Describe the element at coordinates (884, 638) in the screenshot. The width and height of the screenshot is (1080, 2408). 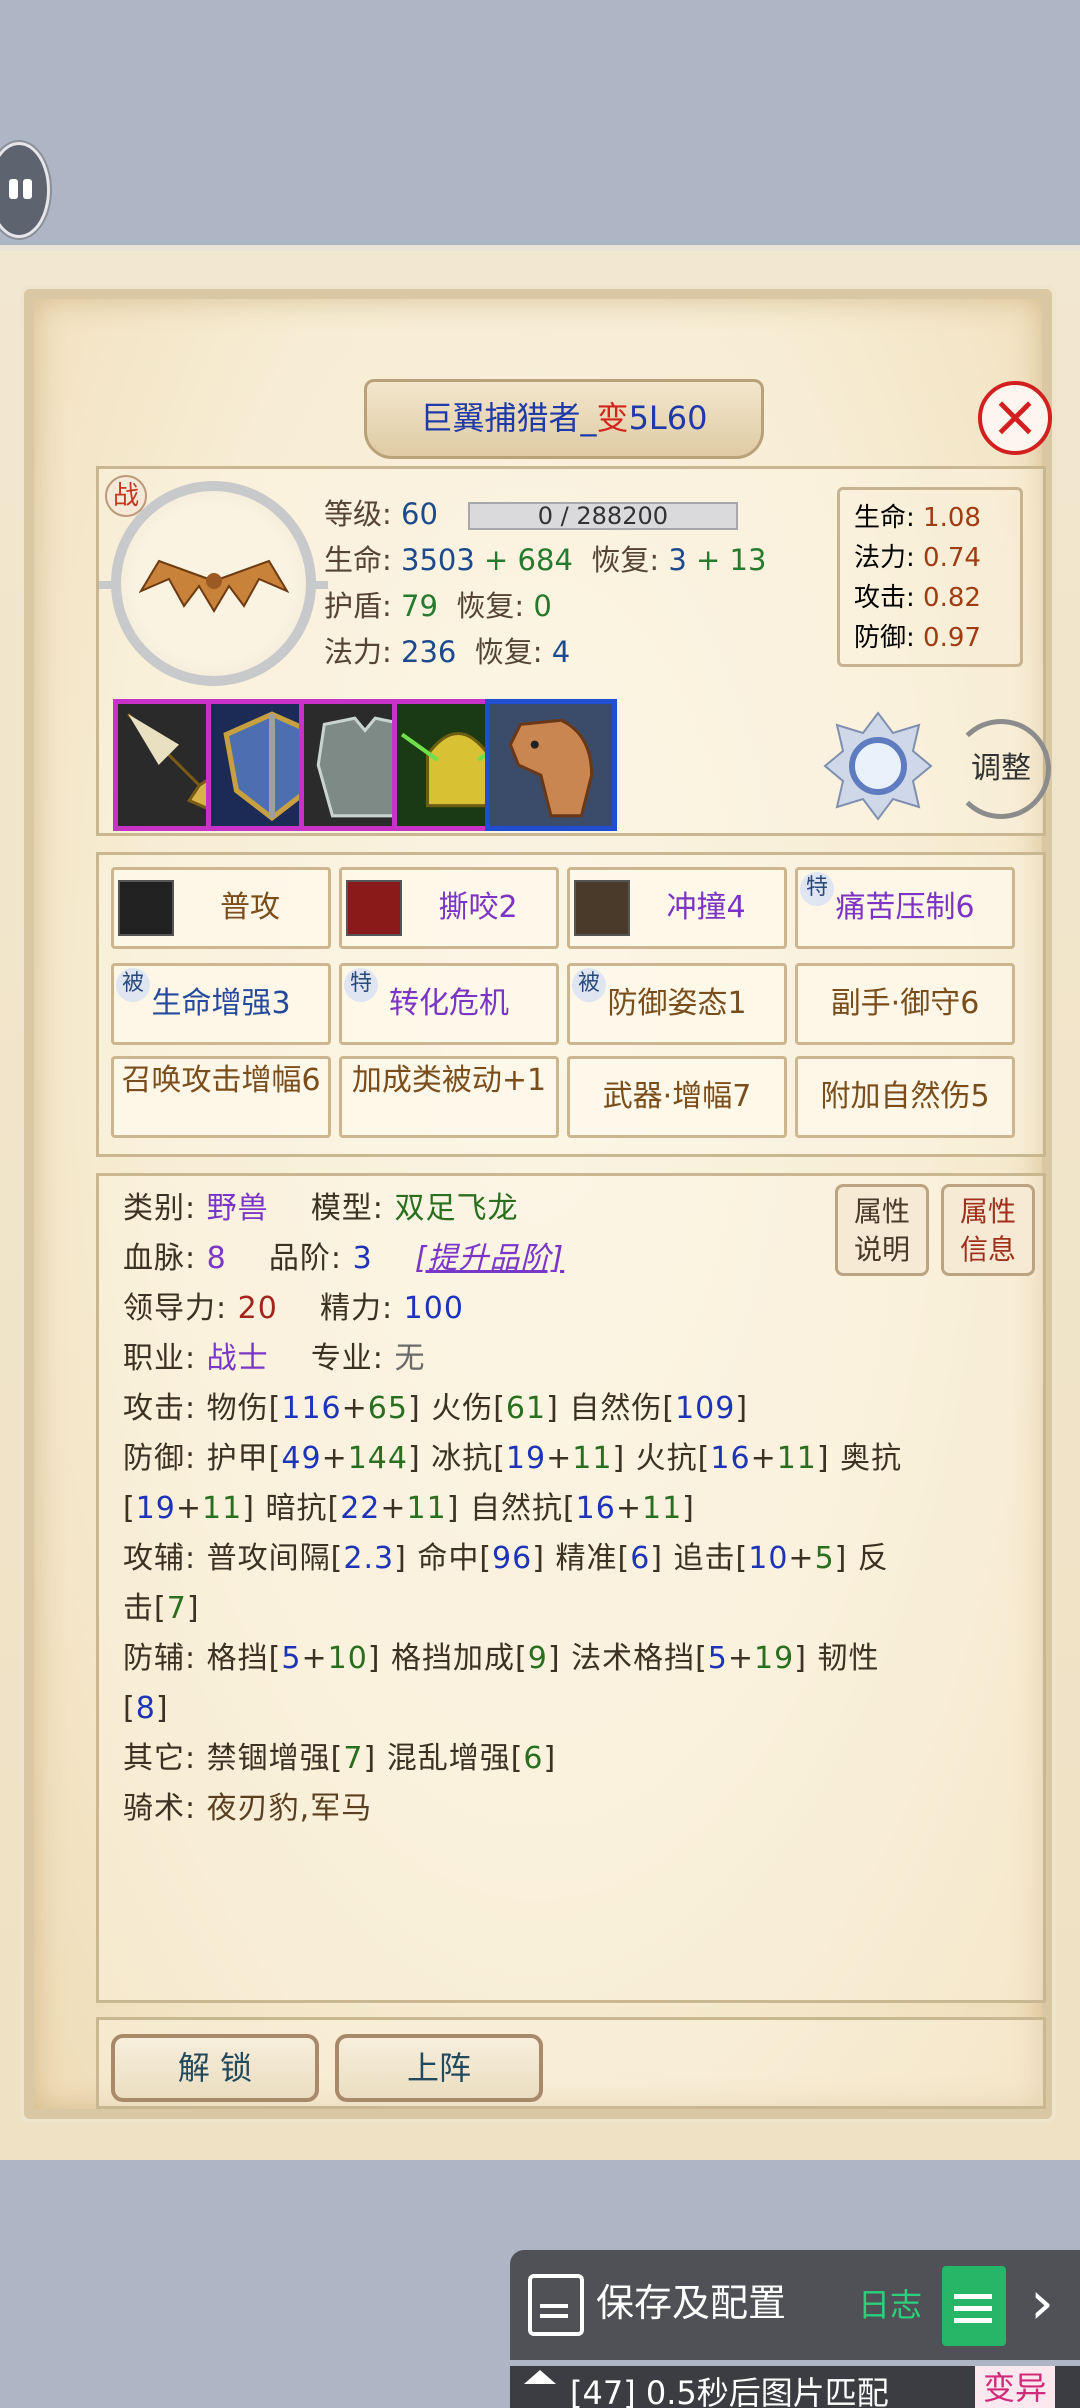
I see `coef-label: 防御:` at that location.